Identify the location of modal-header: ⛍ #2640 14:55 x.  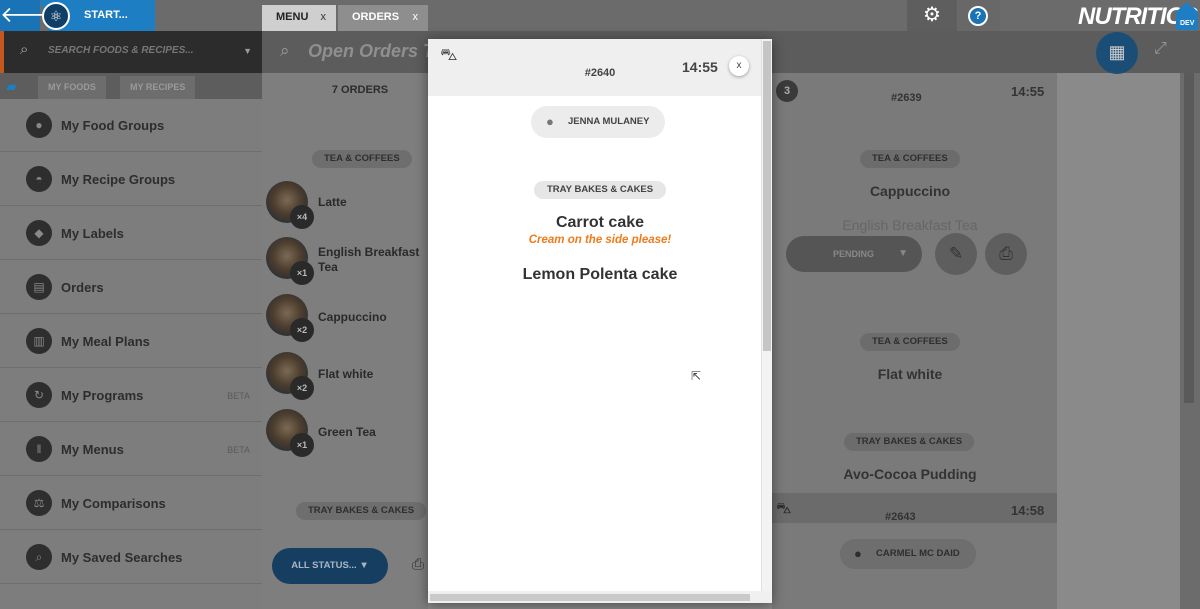
(600, 67).